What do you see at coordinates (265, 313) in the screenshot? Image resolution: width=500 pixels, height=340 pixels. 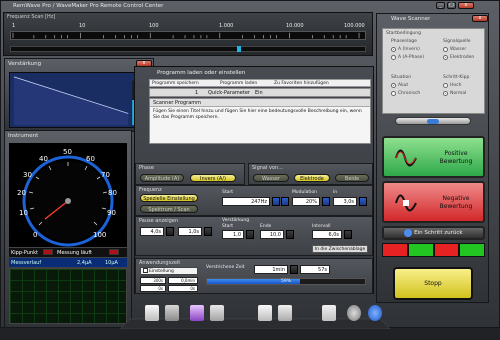 I see `notes-icon` at bounding box center [265, 313].